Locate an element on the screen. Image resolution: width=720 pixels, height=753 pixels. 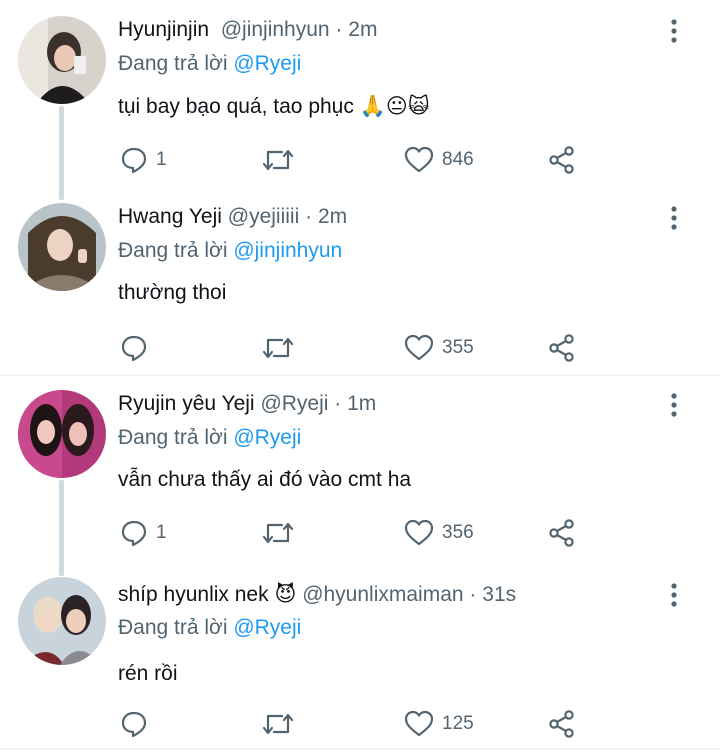
emoji-neutral-face: 😐 is located at coordinates (396, 106).